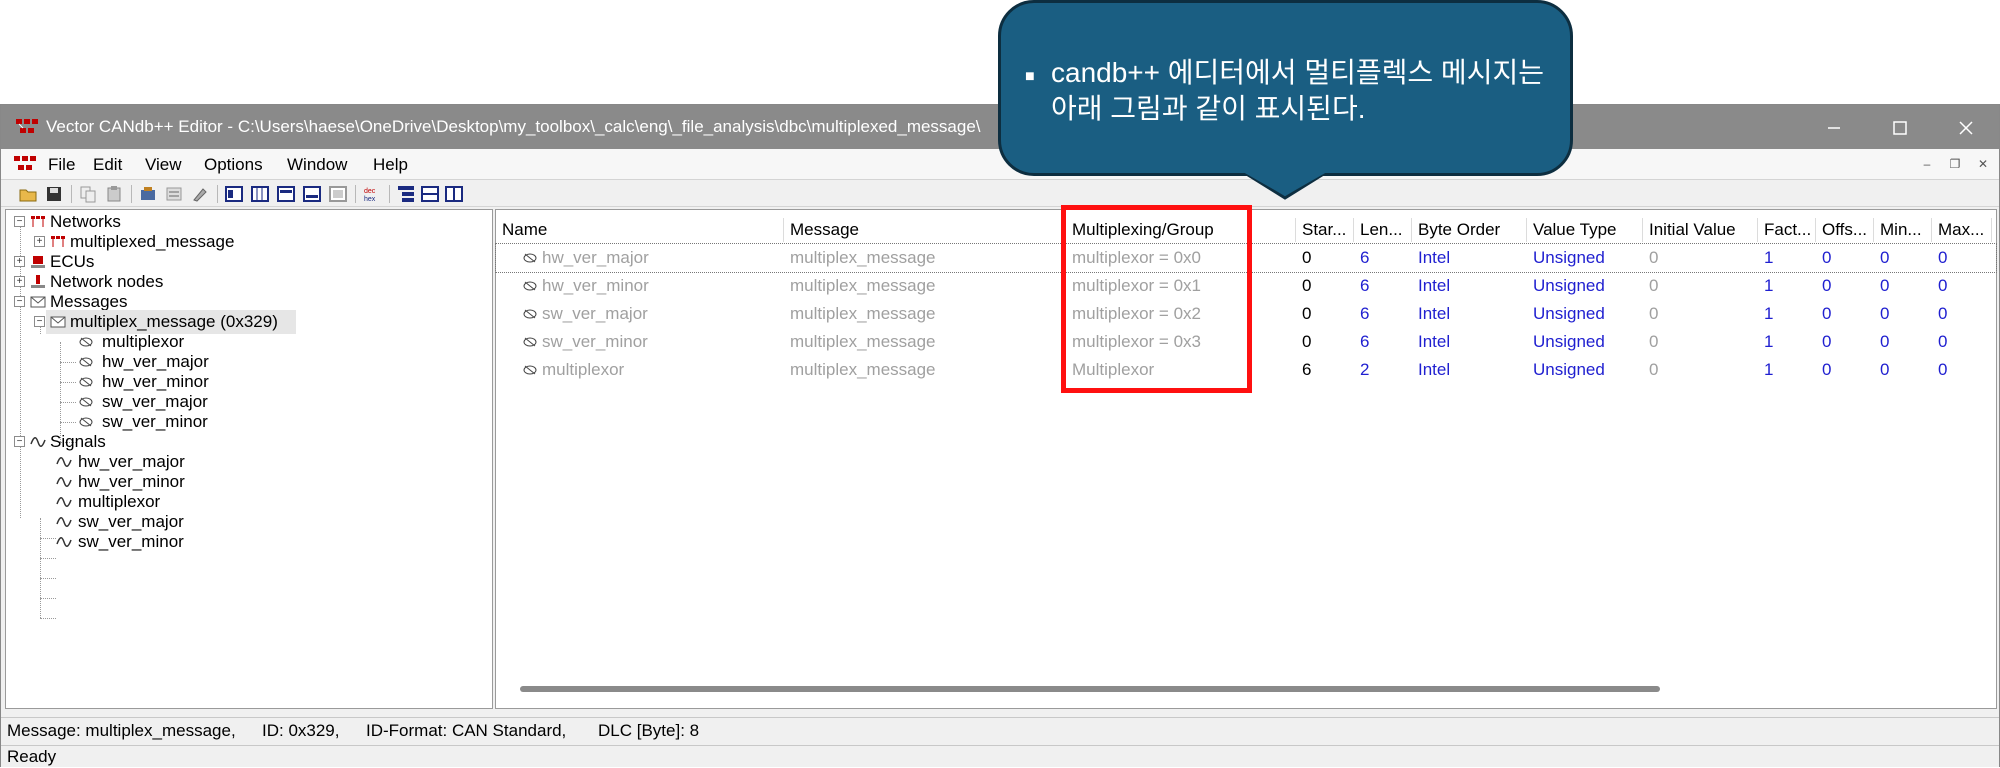 The height and width of the screenshot is (768, 2000). I want to click on copy-icon, so click(88, 194).